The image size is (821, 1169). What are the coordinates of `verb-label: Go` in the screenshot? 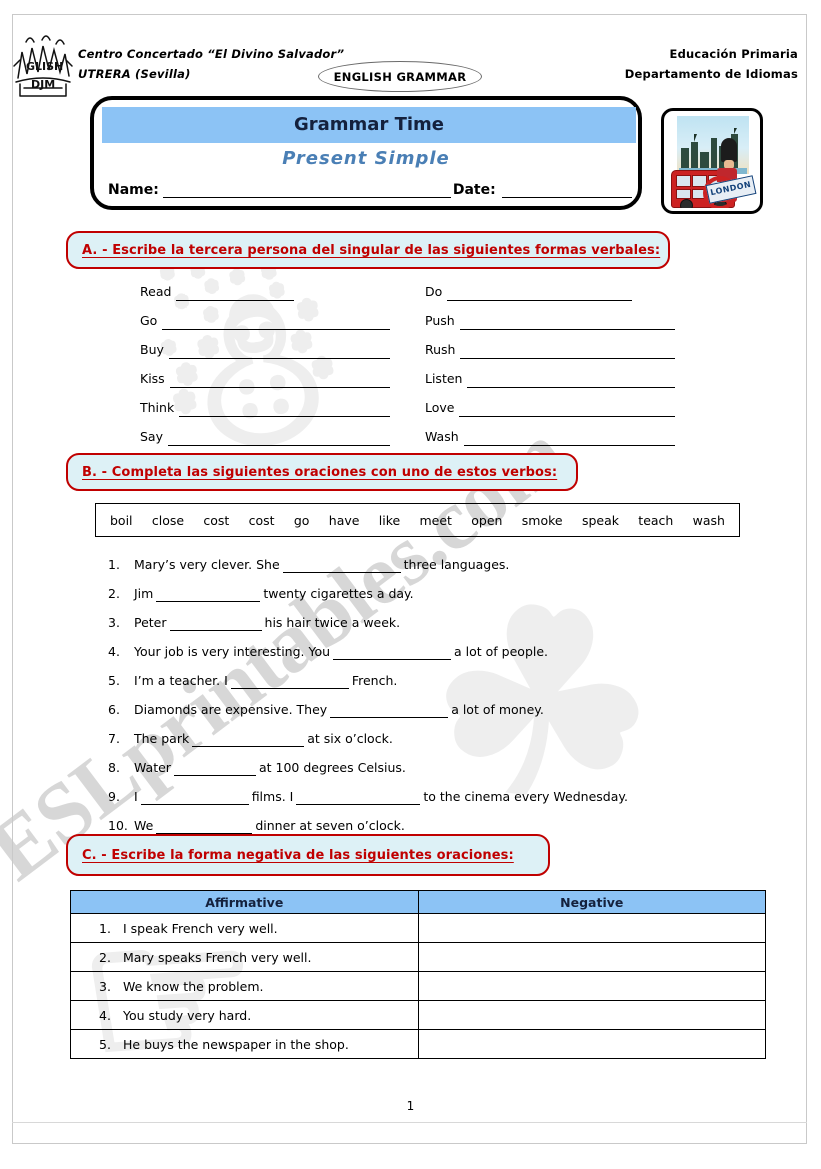 It's located at (149, 320).